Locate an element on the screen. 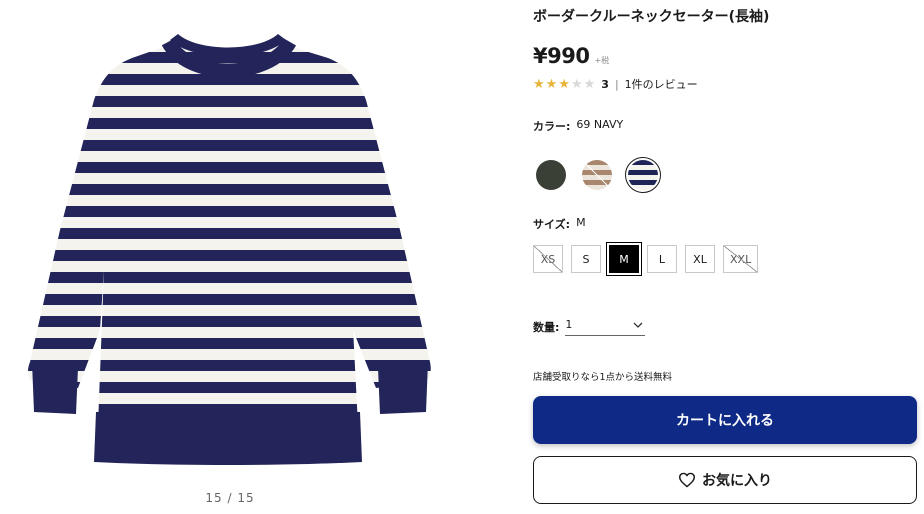  color-value: 69 NAVY is located at coordinates (600, 124).